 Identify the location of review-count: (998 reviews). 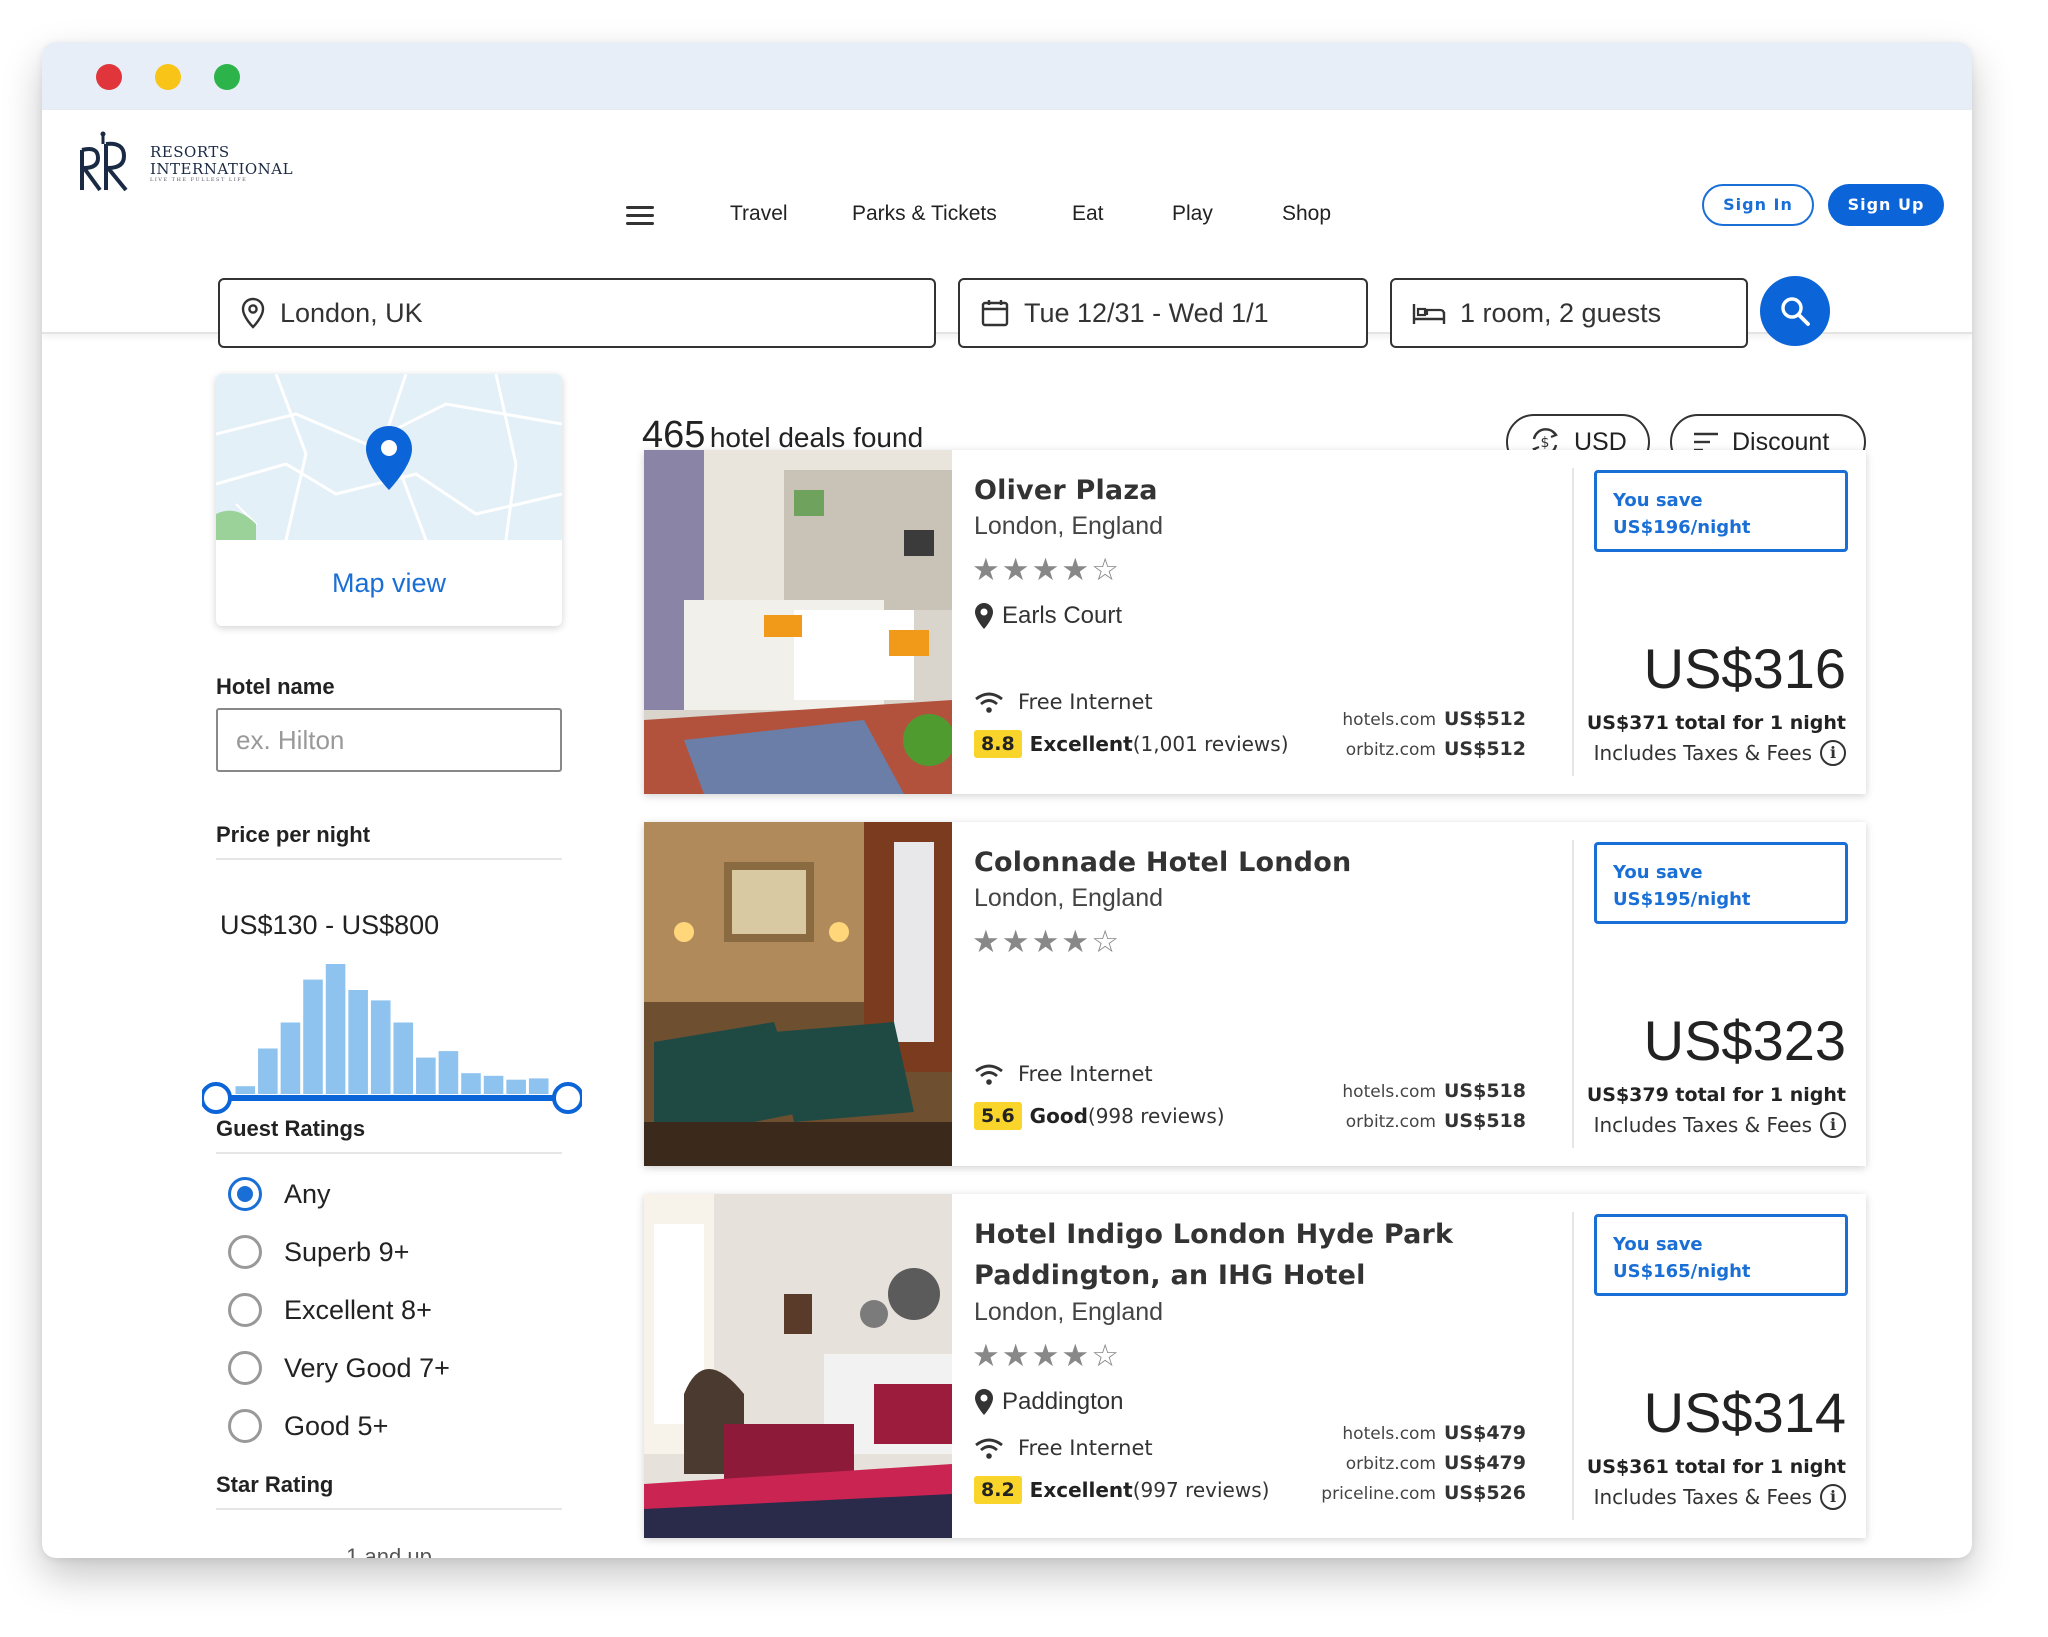
(1156, 1116).